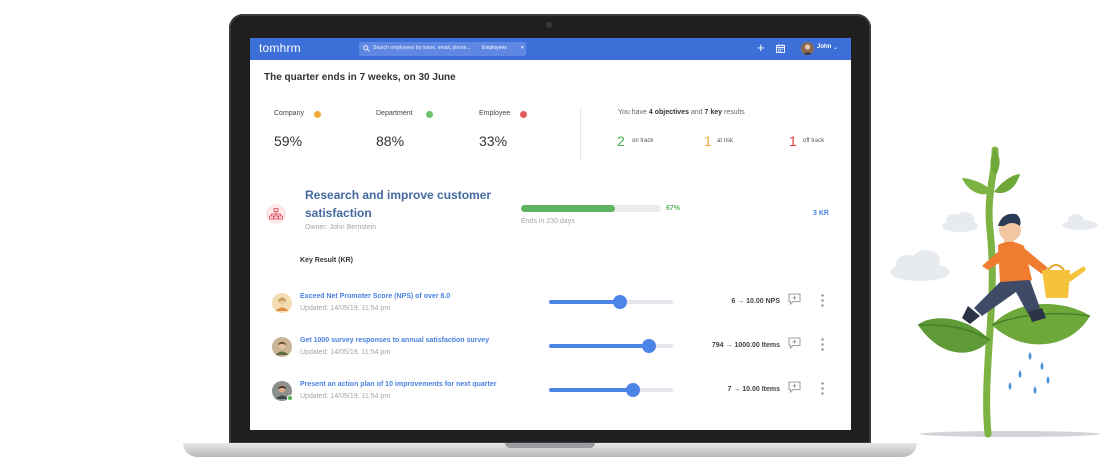  What do you see at coordinates (621, 141) in the screenshot?
I see `on-track-count: 2` at bounding box center [621, 141].